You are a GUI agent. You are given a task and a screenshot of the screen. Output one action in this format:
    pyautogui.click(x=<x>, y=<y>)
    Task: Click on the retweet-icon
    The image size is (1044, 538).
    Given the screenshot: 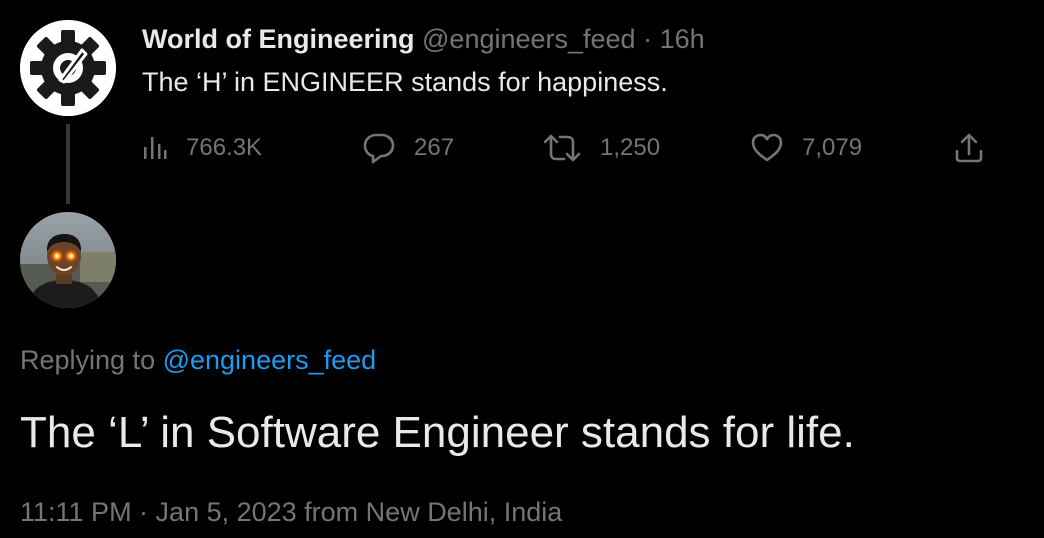 What is the action you would take?
    pyautogui.click(x=562, y=148)
    